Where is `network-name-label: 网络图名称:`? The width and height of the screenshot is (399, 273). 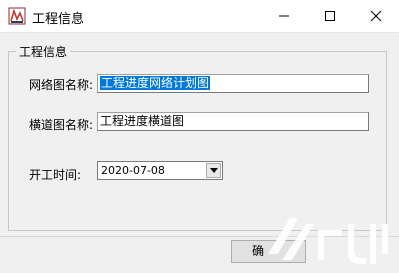
network-name-label: 网络图名称: is located at coordinates (61, 85).